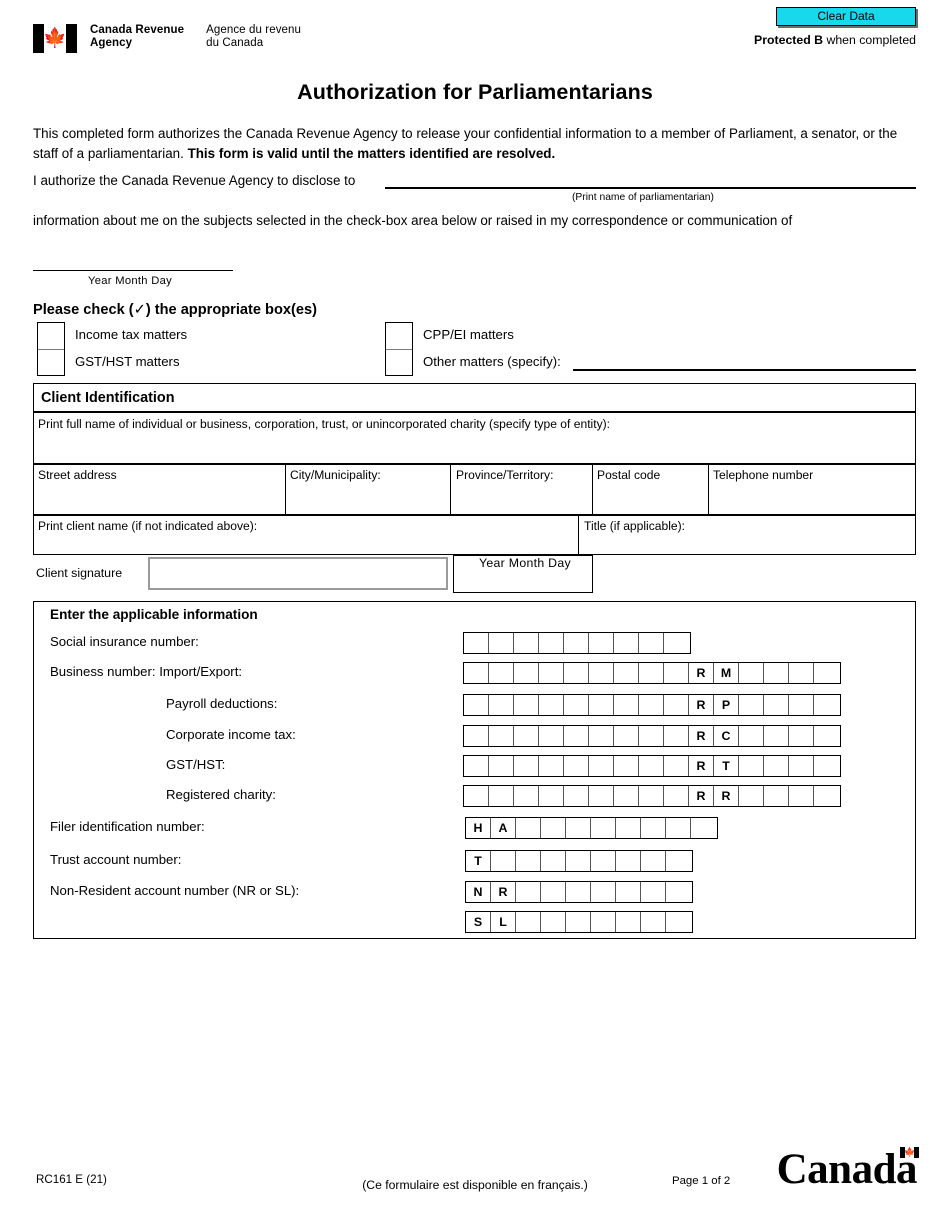 This screenshot has height=1230, width=950. Describe the element at coordinates (650, 188) in the screenshot. I see `parliamentarian-name-line` at that location.